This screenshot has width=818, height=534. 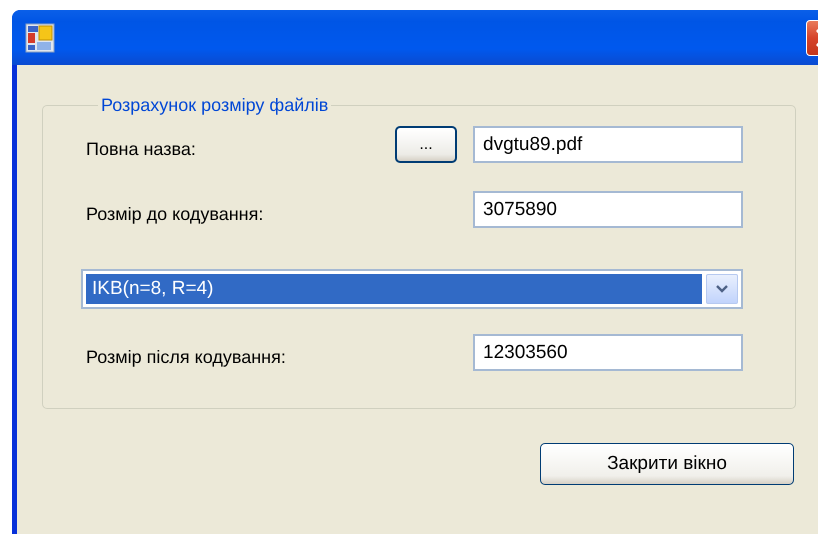 I want to click on input-field: dvgtu89.pdf, so click(x=608, y=144).